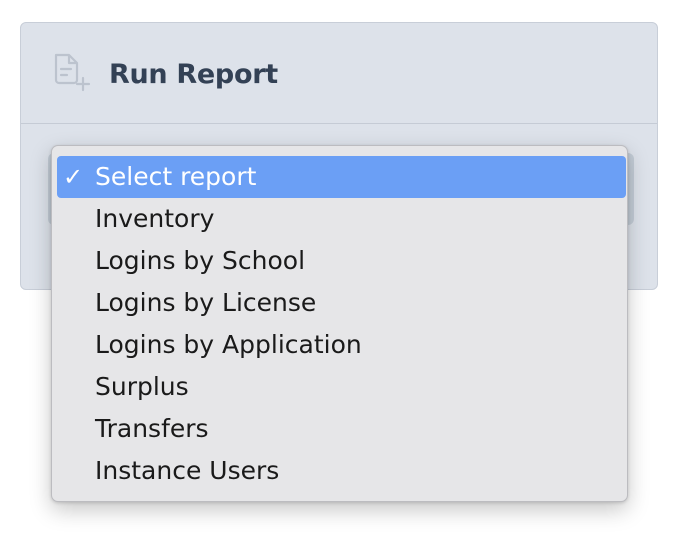 The width and height of the screenshot is (684, 536). I want to click on report-option: Logins by Application, so click(341, 345).